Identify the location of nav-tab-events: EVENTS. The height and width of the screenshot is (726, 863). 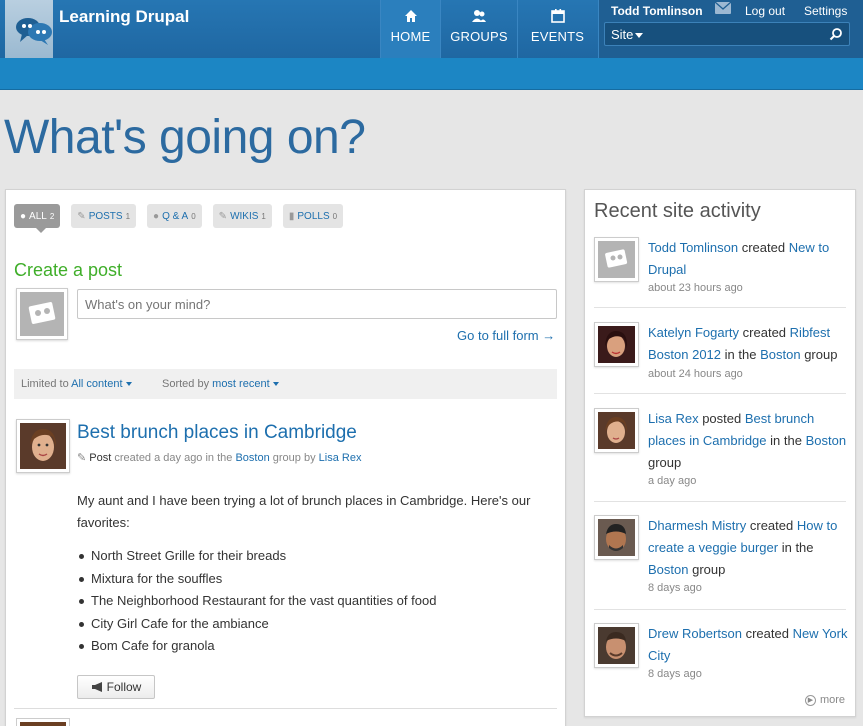
(557, 29).